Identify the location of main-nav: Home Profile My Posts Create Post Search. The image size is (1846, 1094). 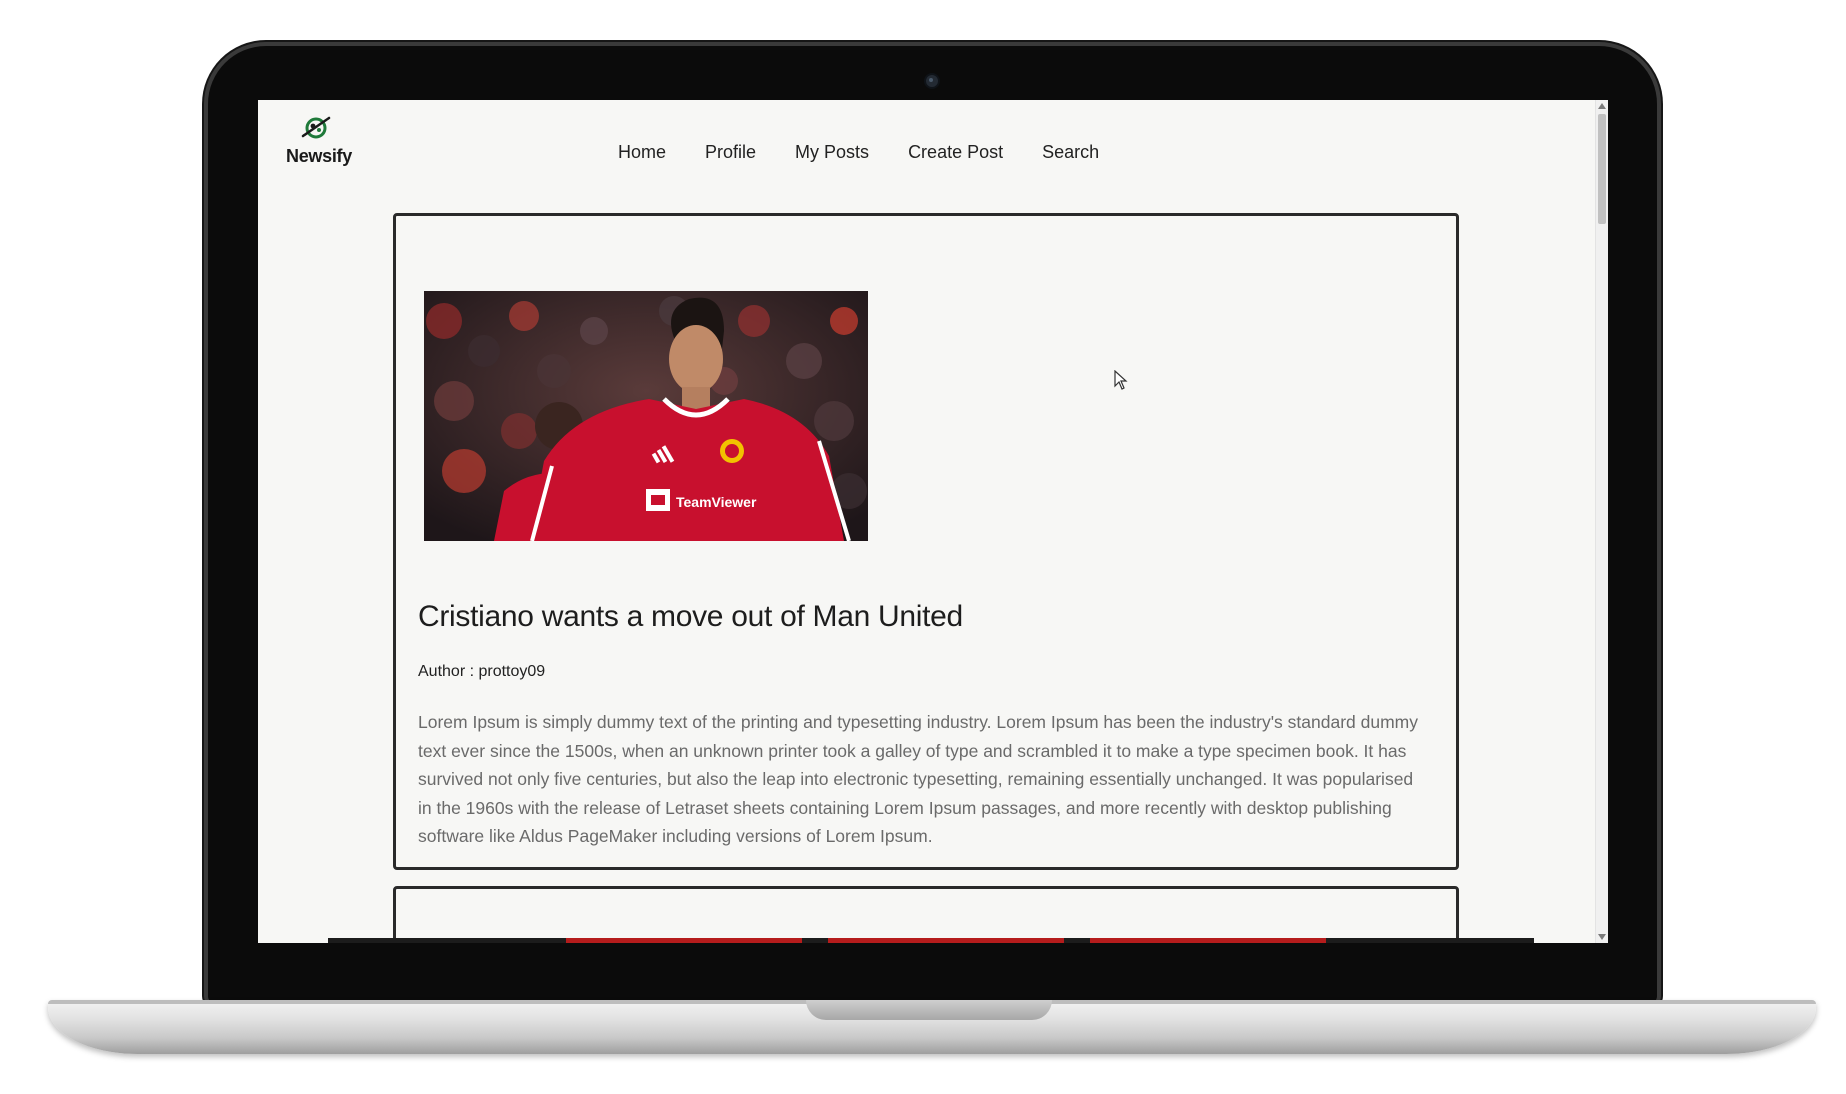
(878, 152).